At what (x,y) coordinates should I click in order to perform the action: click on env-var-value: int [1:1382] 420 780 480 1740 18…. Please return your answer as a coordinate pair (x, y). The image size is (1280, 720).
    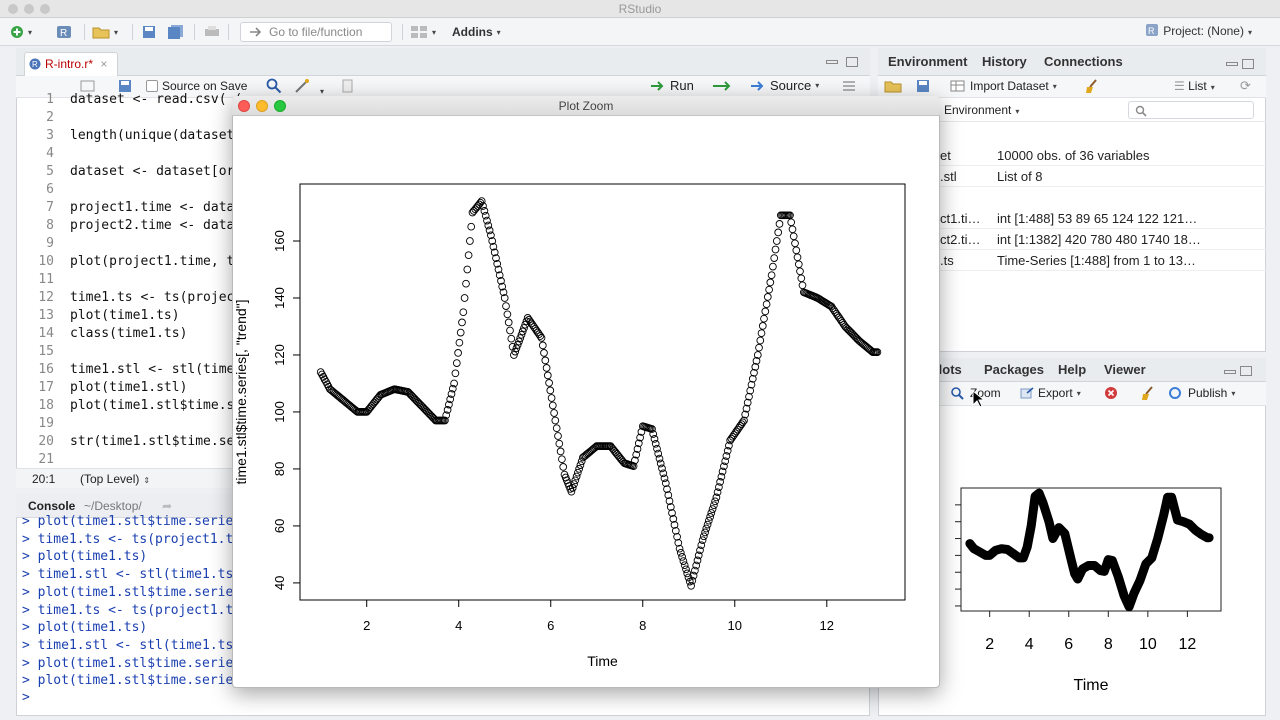
    Looking at the image, I should click on (1099, 239).